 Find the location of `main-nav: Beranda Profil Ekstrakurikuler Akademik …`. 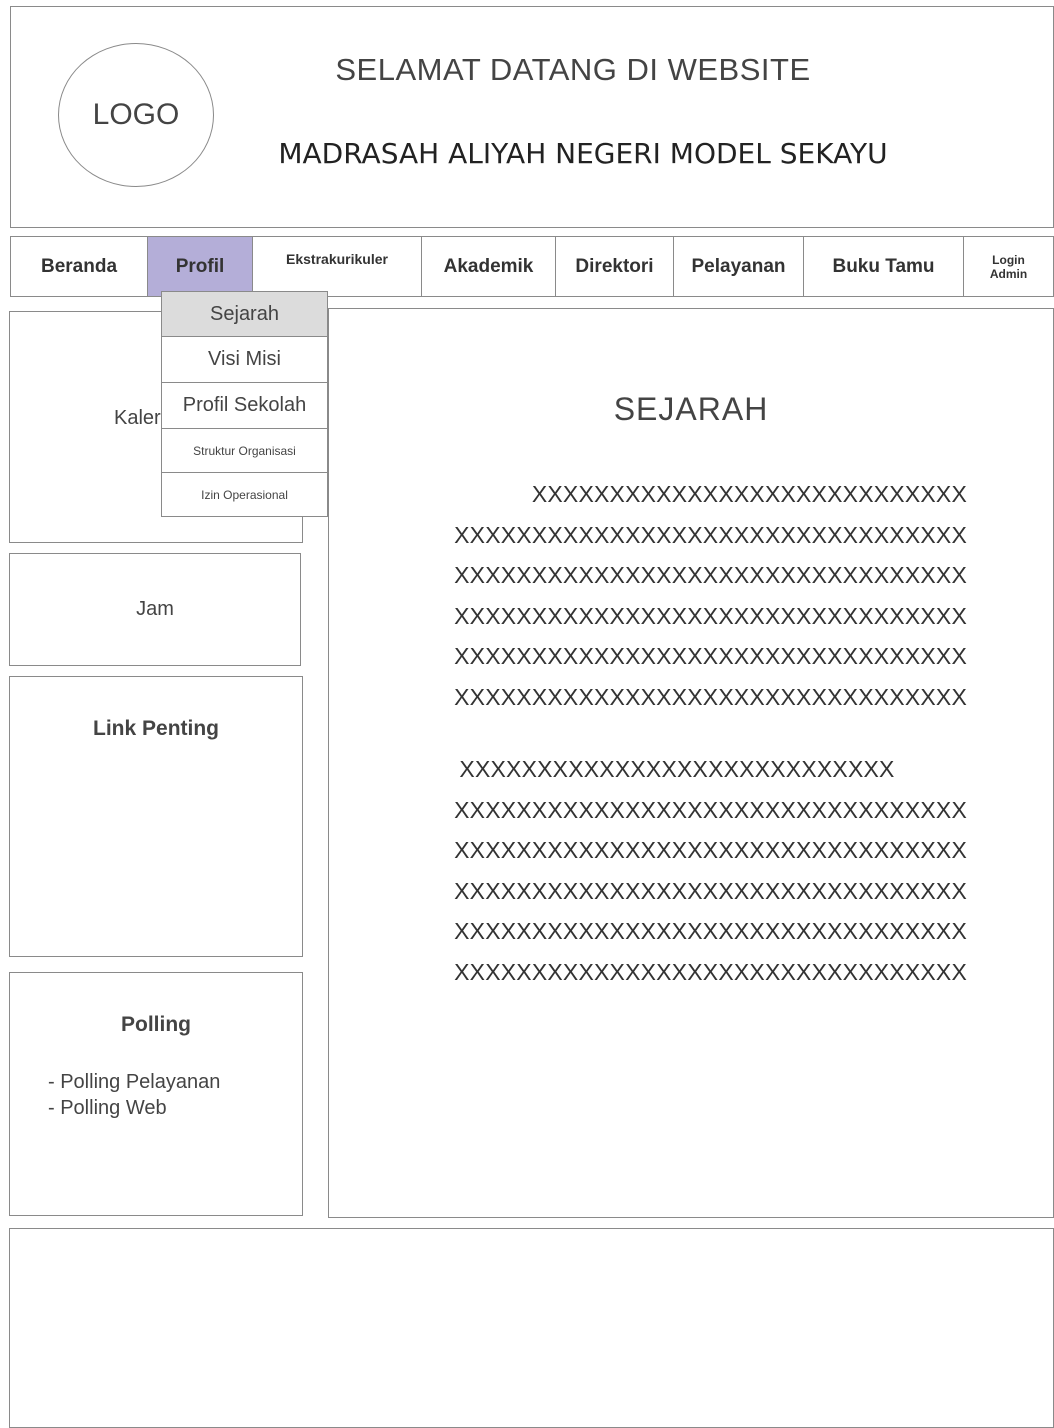

main-nav: Beranda Profil Ekstrakurikuler Akademik … is located at coordinates (532, 266).